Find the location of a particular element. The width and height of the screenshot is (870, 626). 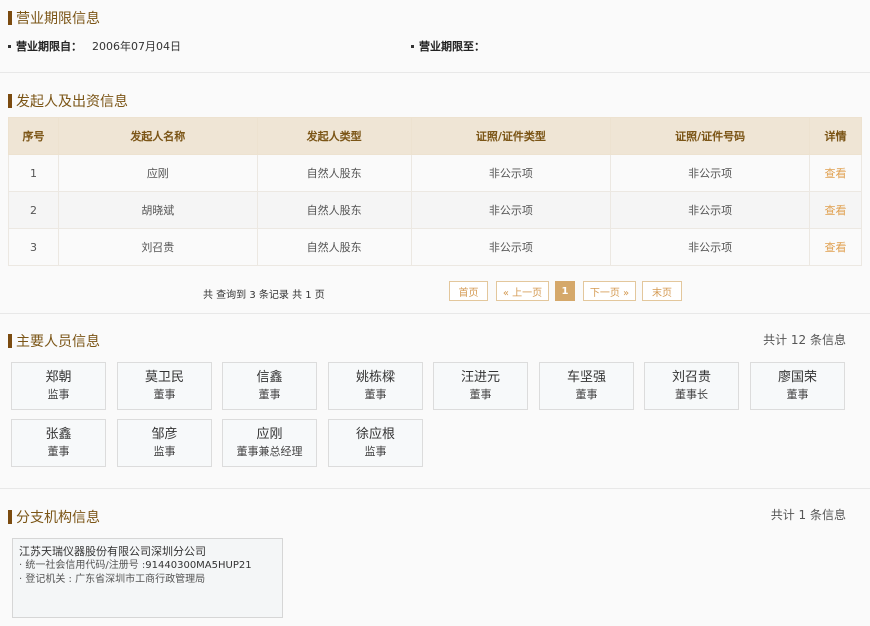

person-card: 汪进元 董事 is located at coordinates (480, 386).